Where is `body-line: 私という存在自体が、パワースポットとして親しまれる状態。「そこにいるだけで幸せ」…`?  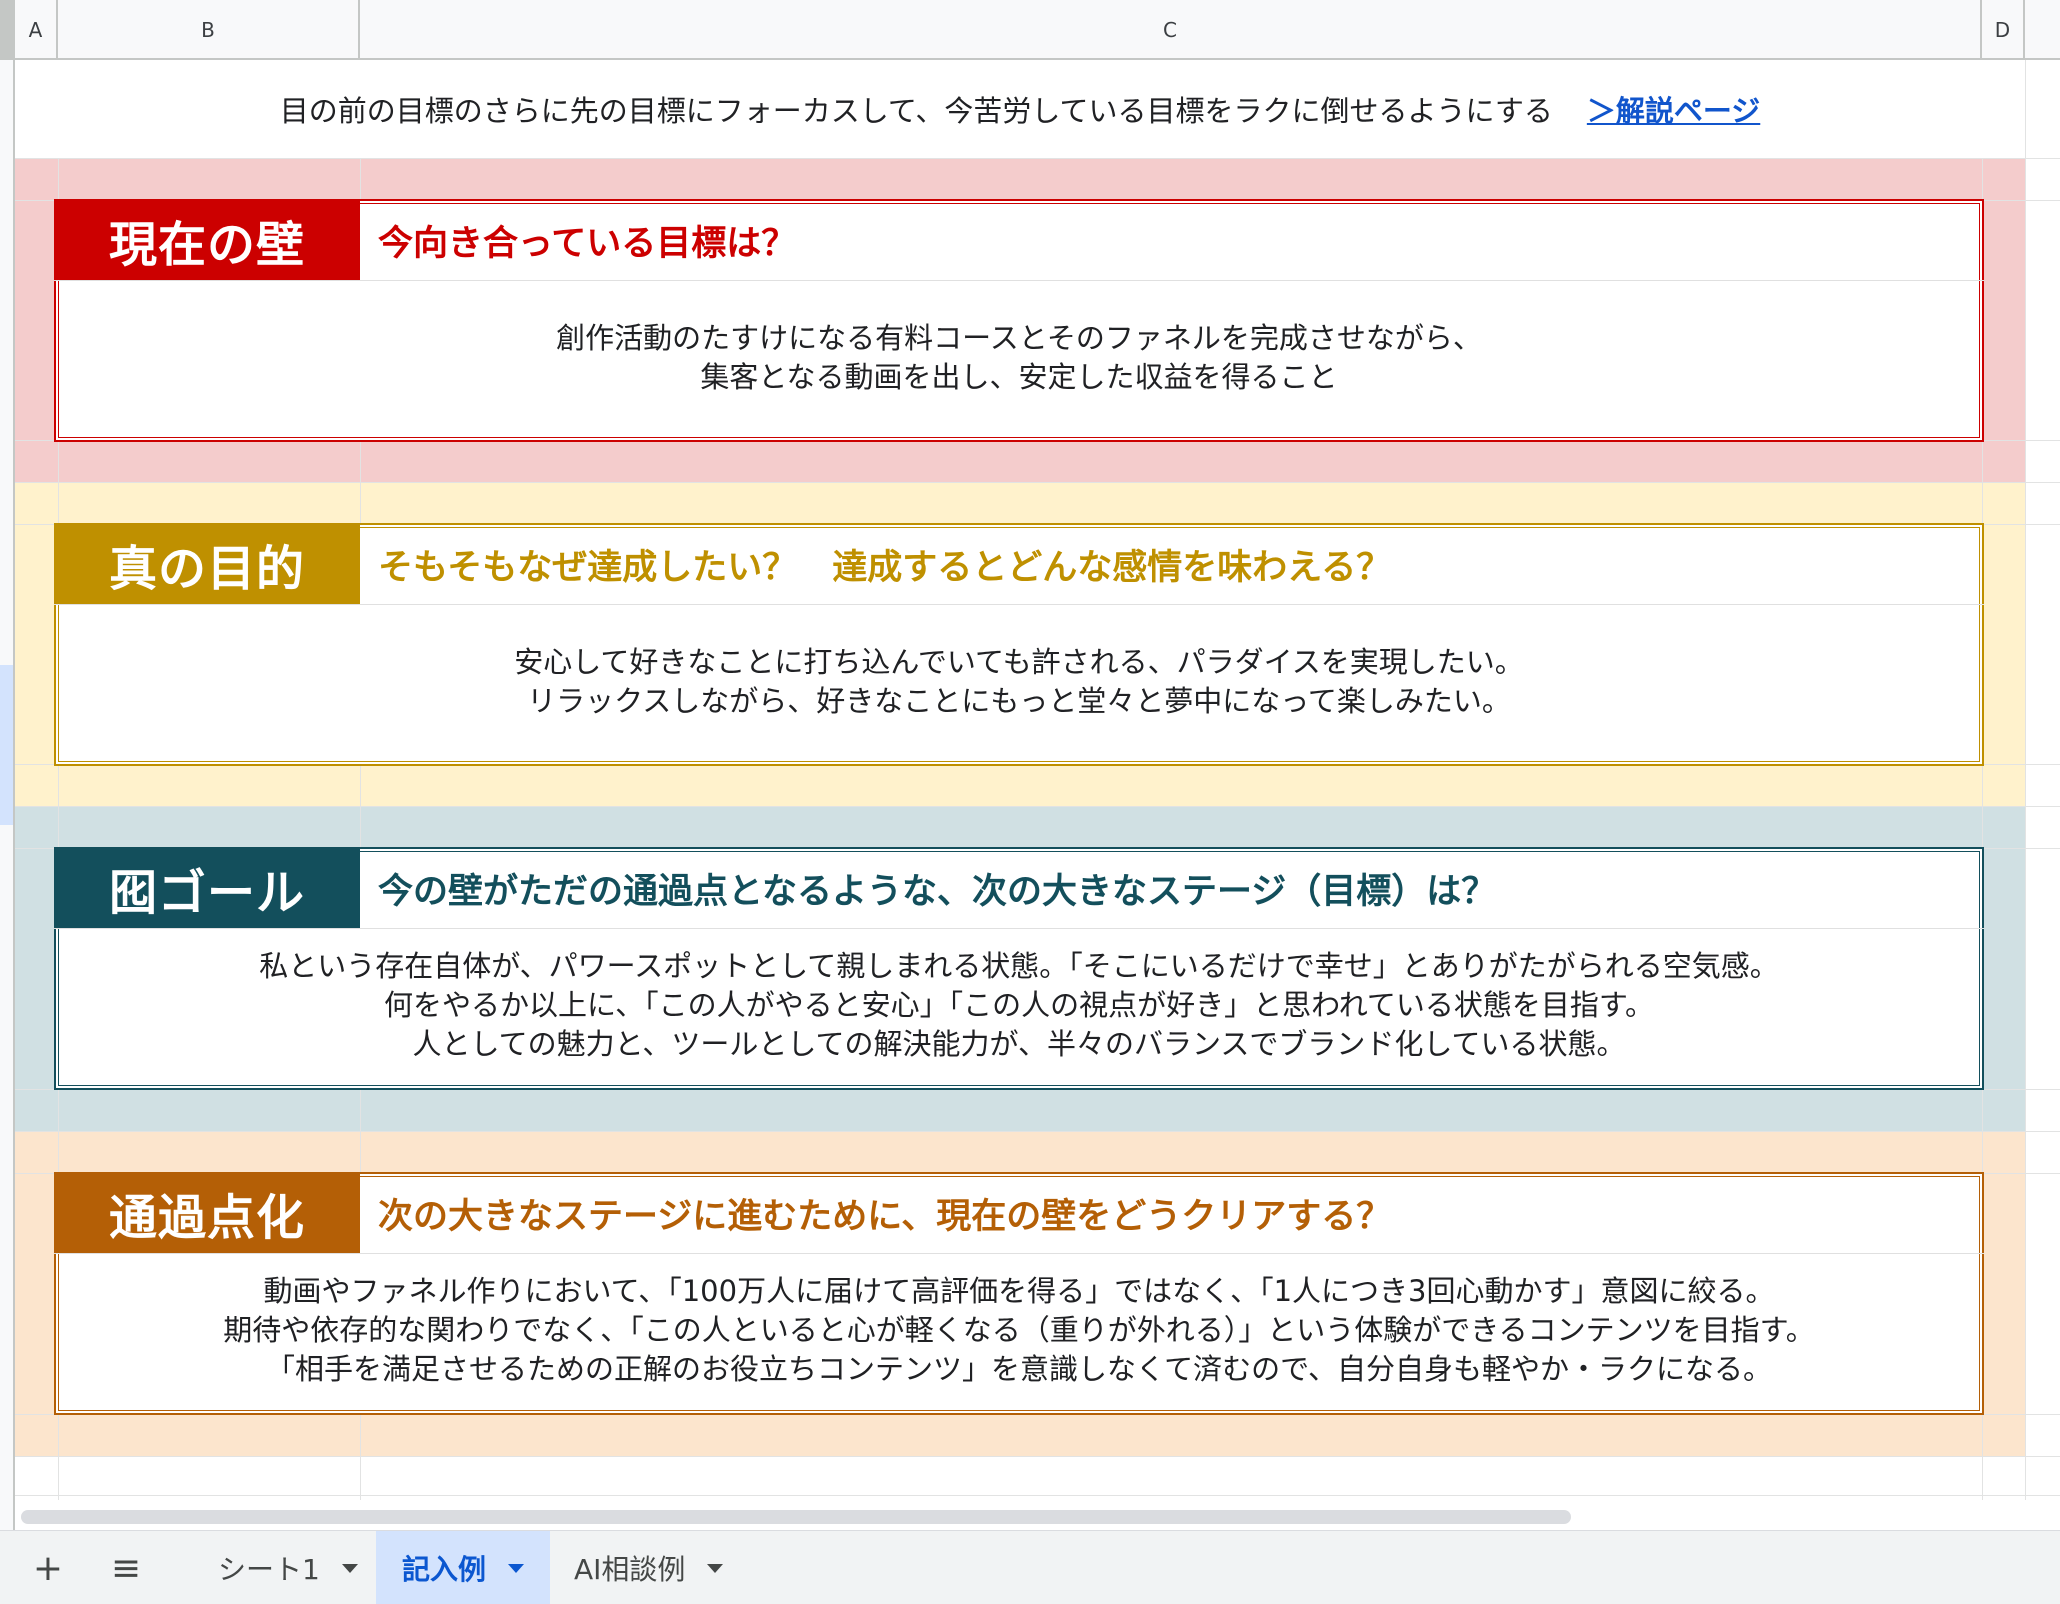
body-line: 私という存在自体が、パワースポットとして親しまれる状態。「そこにいるだけで幸せ」… is located at coordinates (1019, 966).